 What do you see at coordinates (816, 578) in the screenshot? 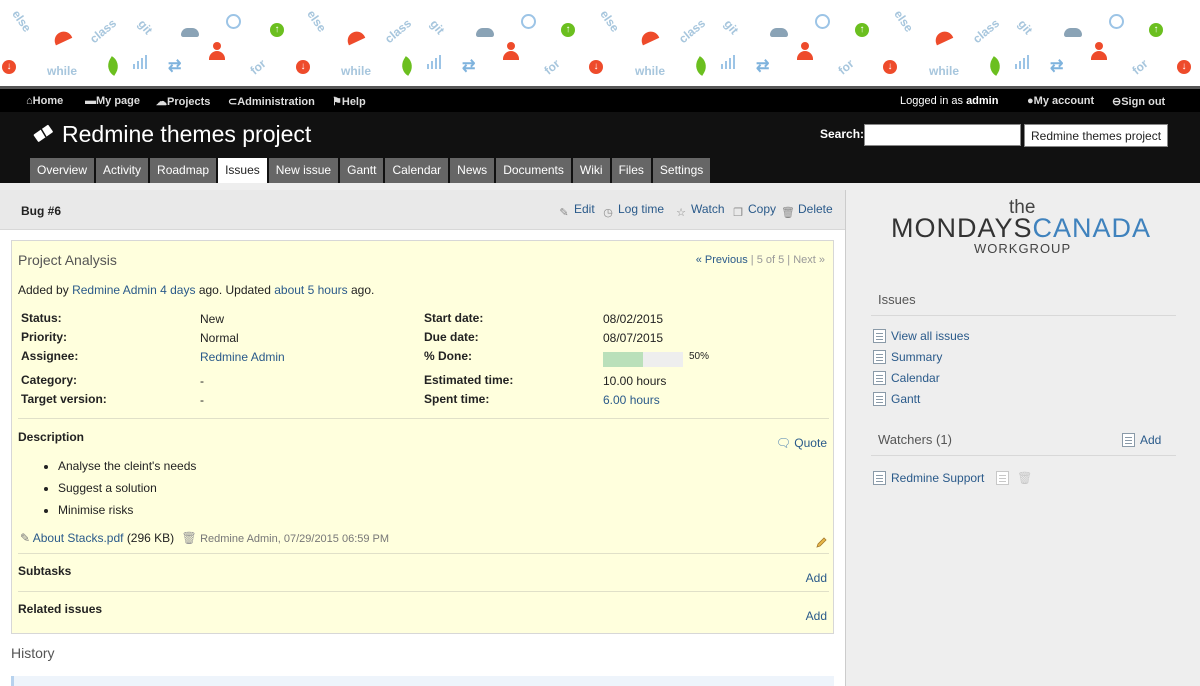
I see `add-subtask-button: Add` at bounding box center [816, 578].